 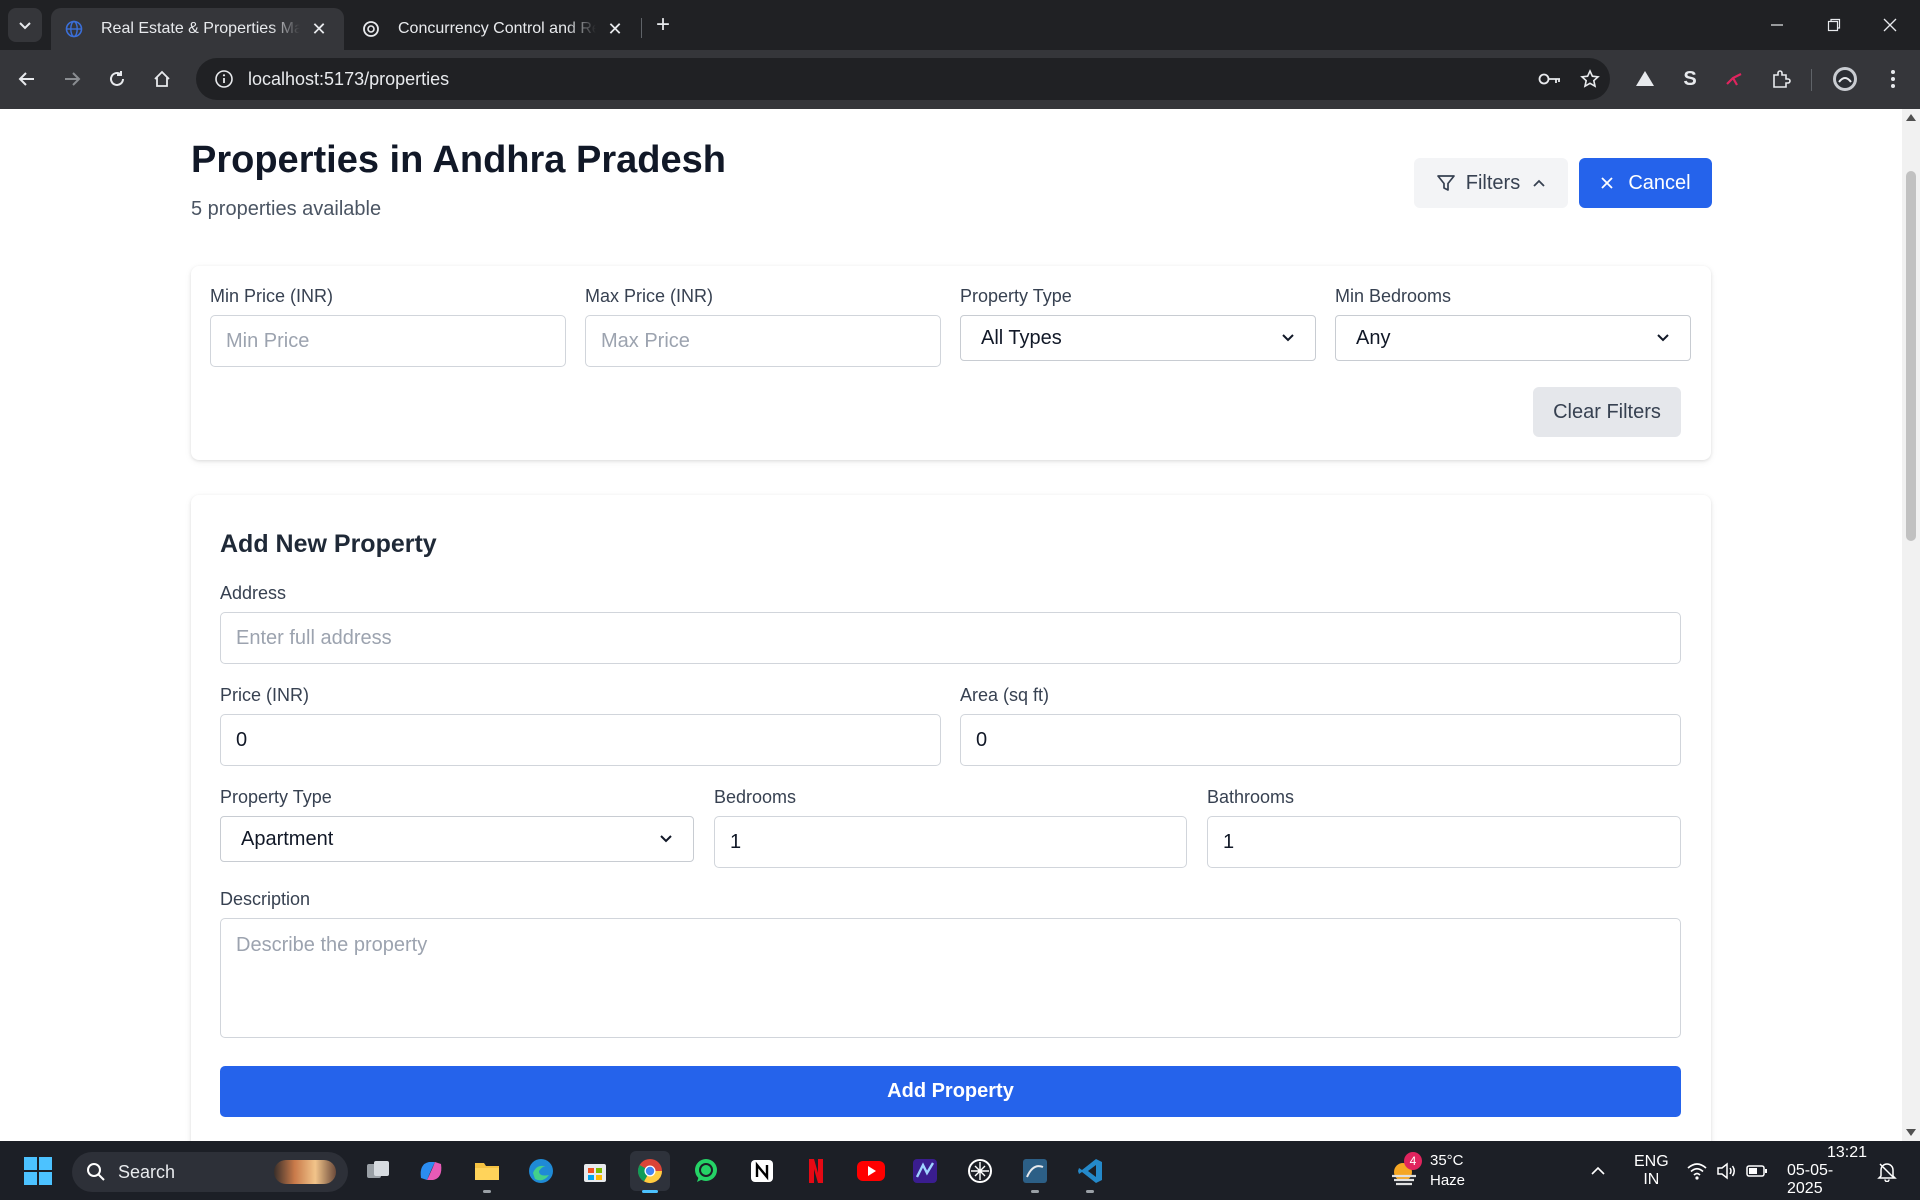 I want to click on area-label: Area (sq ft), so click(x=1005, y=695).